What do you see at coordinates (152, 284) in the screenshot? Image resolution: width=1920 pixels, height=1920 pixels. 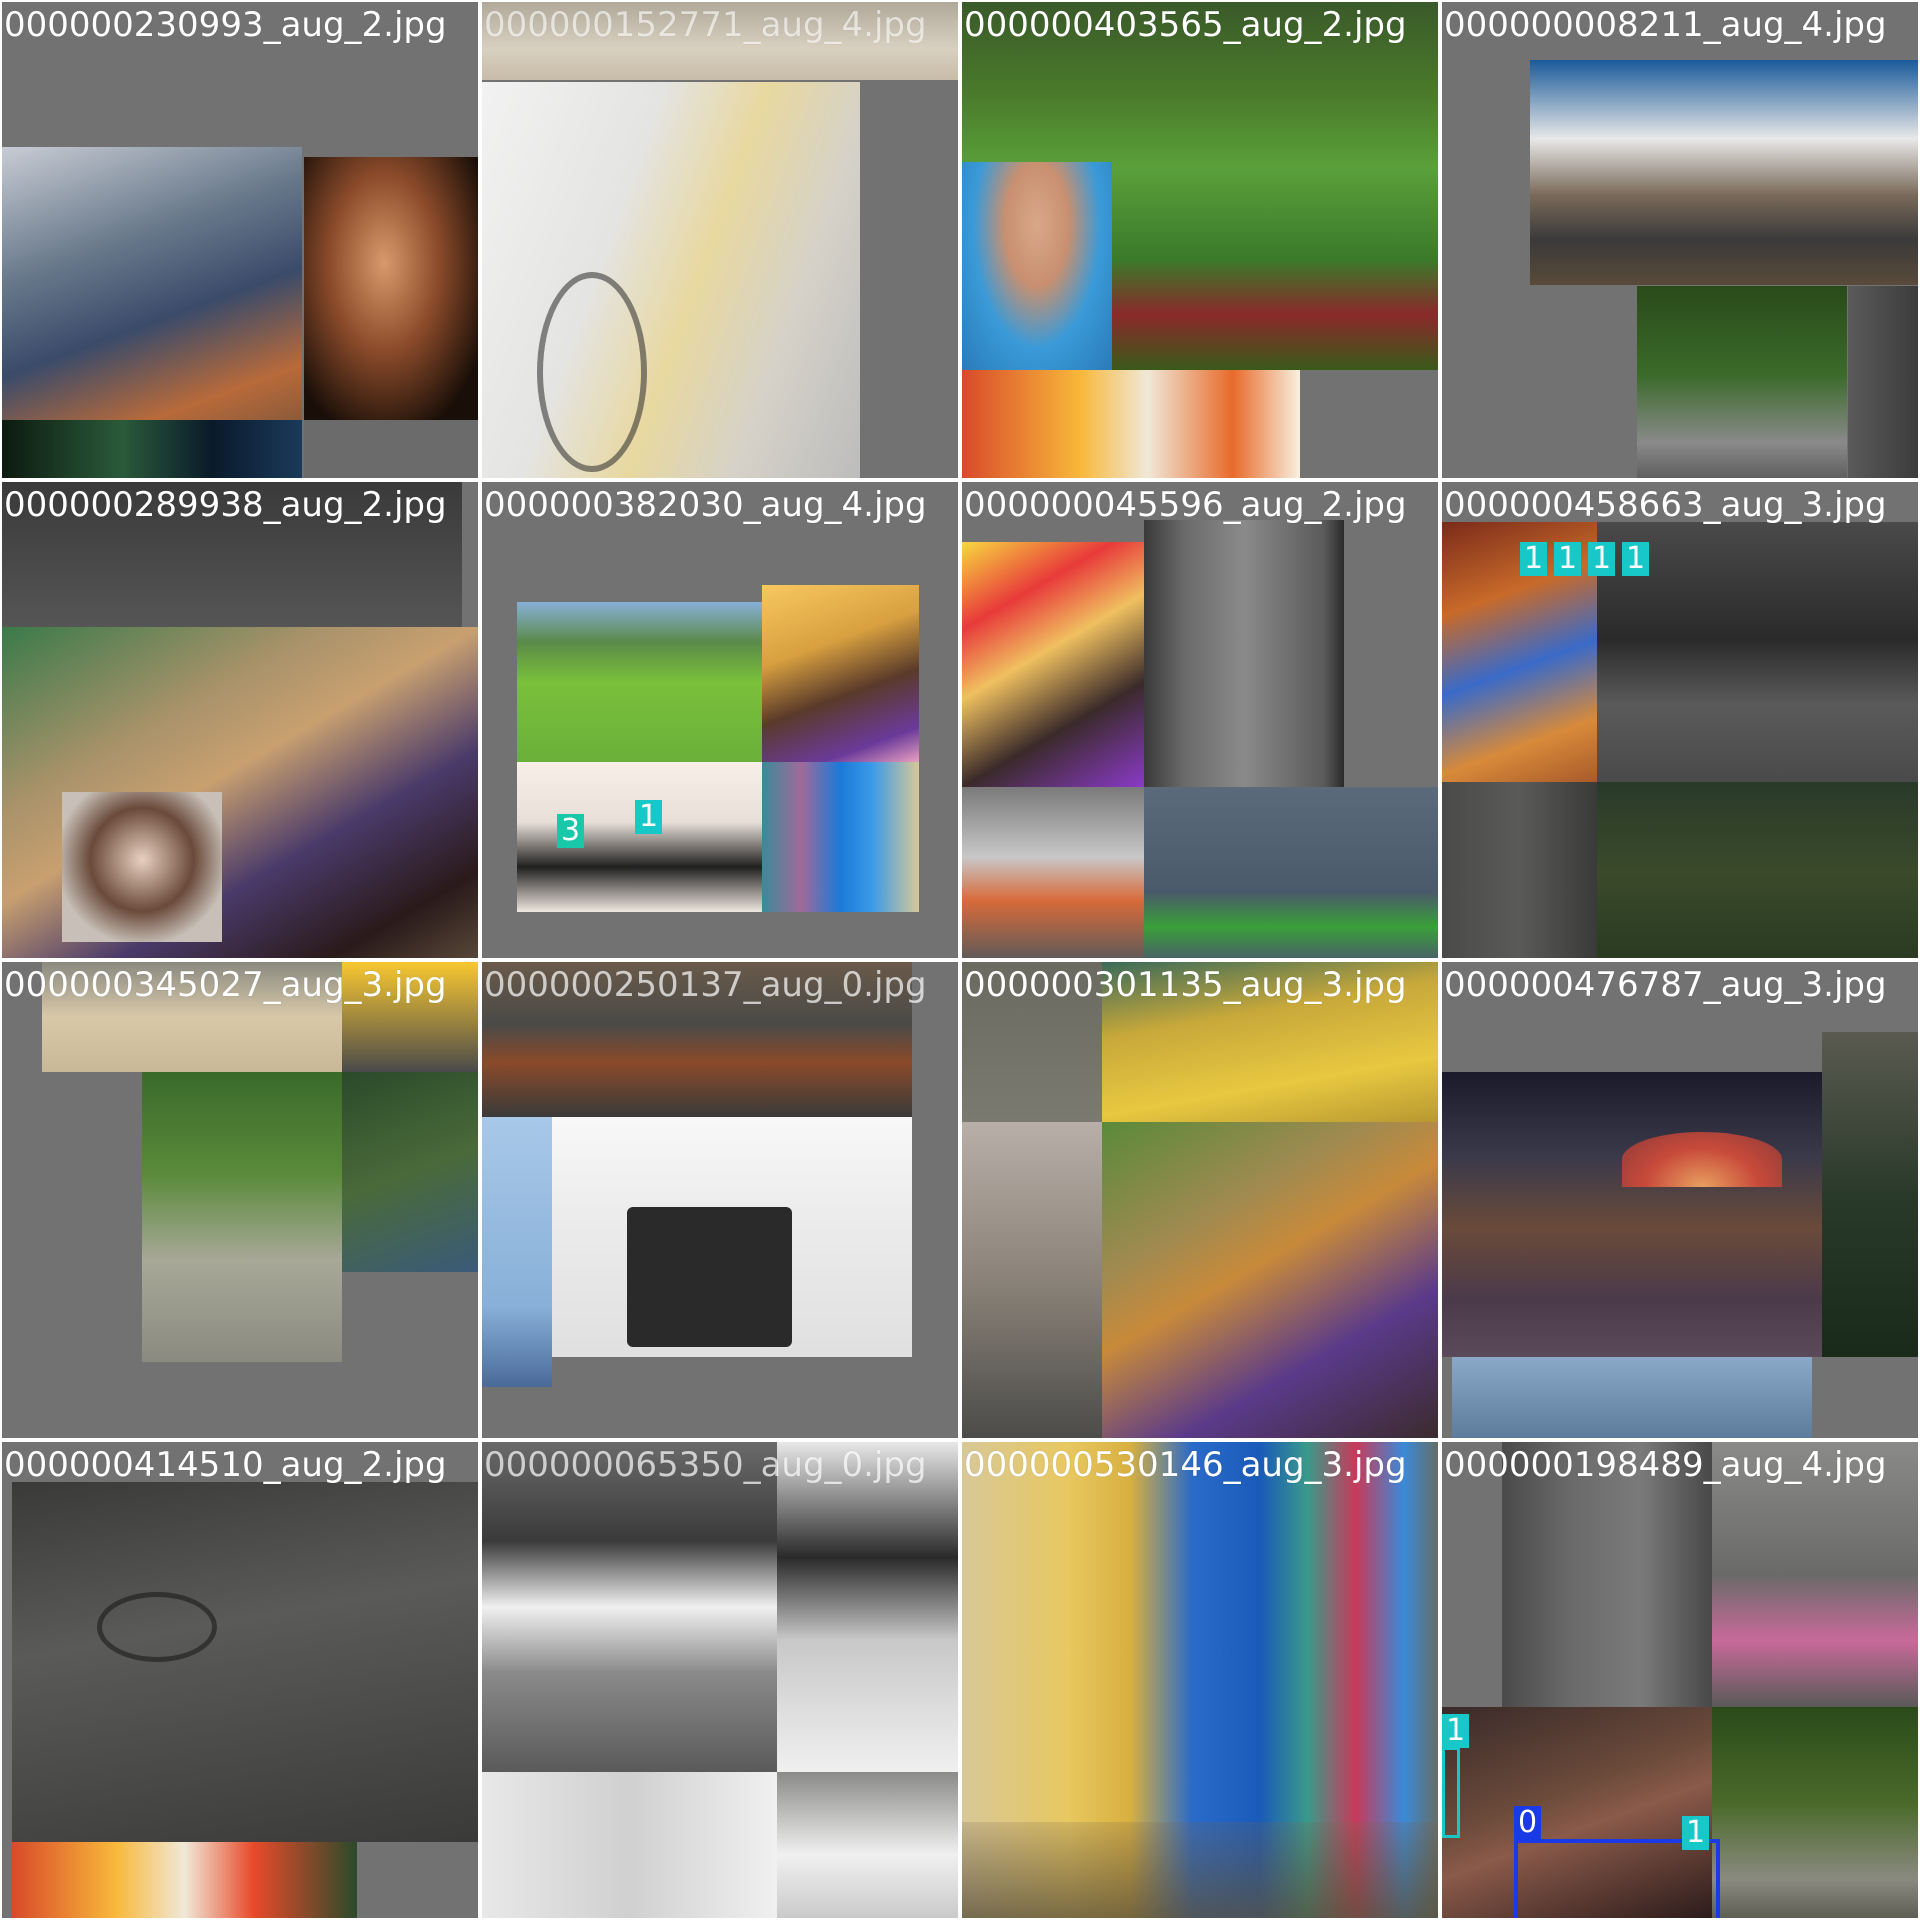 I see `kitchen-image` at bounding box center [152, 284].